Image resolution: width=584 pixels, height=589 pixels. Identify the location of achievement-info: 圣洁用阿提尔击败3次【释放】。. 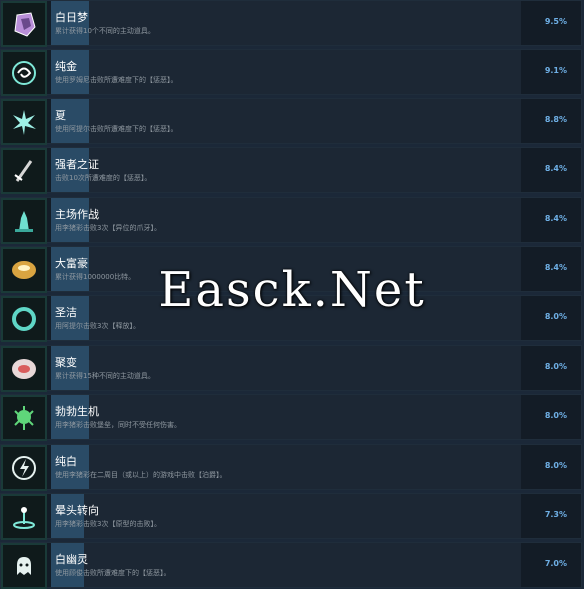
(286, 318).